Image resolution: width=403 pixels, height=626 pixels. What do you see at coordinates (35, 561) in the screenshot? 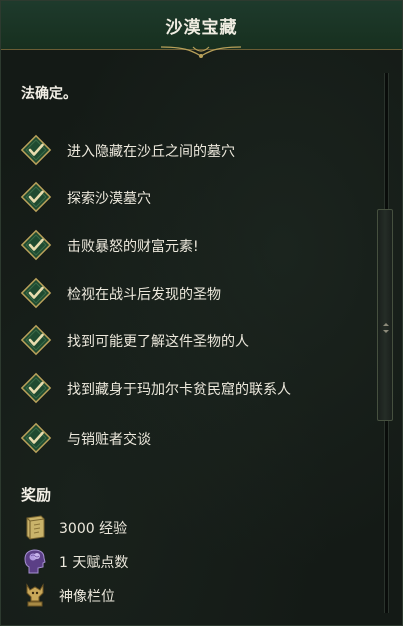
I see `brain-talent-icon` at bounding box center [35, 561].